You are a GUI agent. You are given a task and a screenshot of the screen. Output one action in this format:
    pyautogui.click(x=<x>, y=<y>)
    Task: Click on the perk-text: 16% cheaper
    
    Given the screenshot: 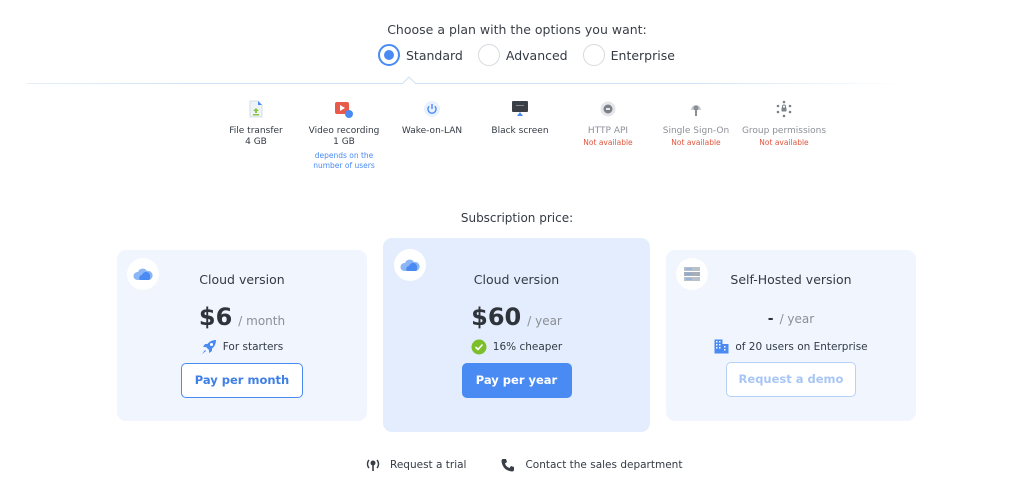 What is the action you would take?
    pyautogui.click(x=527, y=347)
    